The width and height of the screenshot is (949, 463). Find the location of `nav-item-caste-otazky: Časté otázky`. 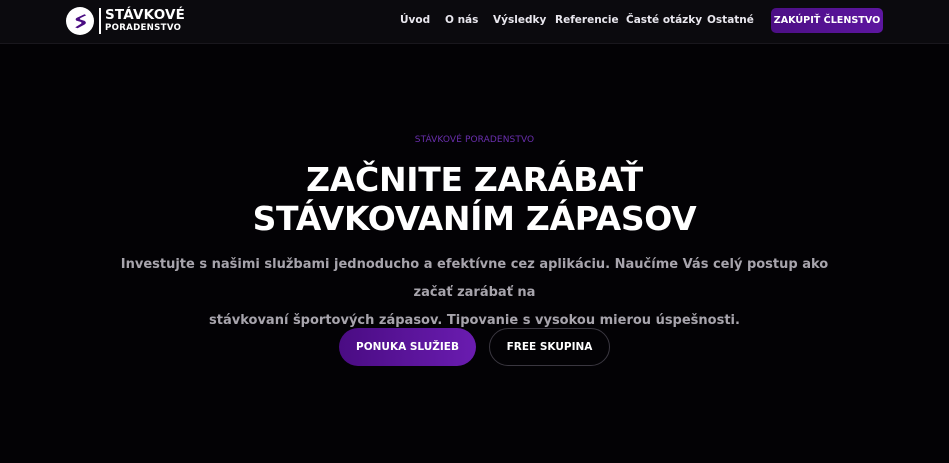

nav-item-caste-otazky: Časté otázky is located at coordinates (664, 20).